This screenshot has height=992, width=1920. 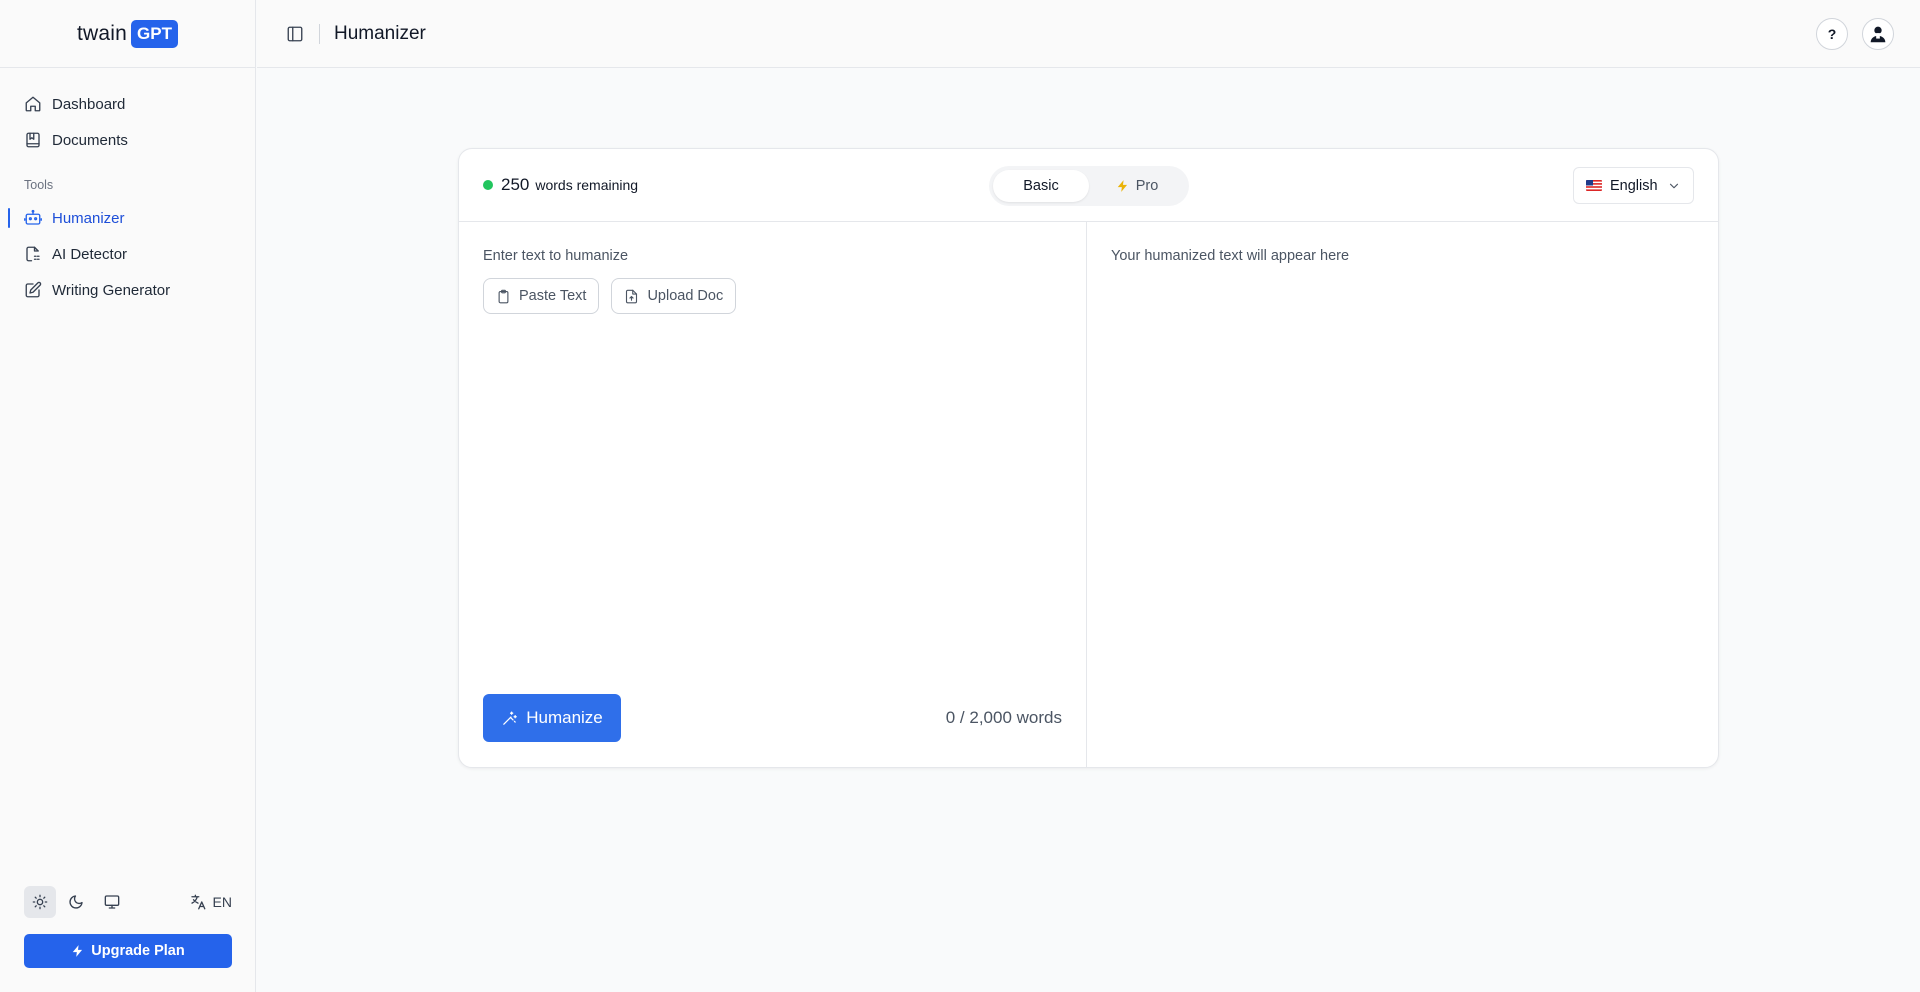 I want to click on upgrade-plan-label: Upgrade Plan, so click(x=138, y=951).